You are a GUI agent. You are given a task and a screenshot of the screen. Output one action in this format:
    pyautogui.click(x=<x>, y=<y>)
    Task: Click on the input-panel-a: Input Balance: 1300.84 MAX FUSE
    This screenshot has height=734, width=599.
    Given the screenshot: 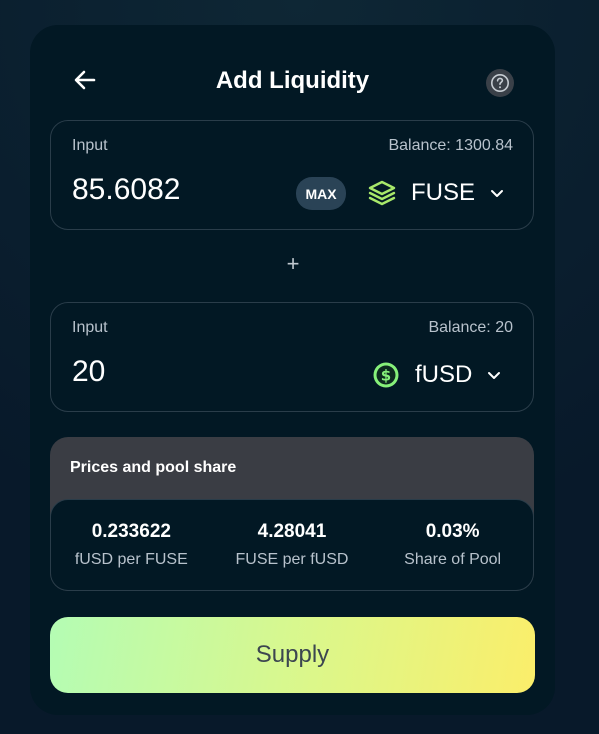 What is the action you would take?
    pyautogui.click(x=292, y=175)
    